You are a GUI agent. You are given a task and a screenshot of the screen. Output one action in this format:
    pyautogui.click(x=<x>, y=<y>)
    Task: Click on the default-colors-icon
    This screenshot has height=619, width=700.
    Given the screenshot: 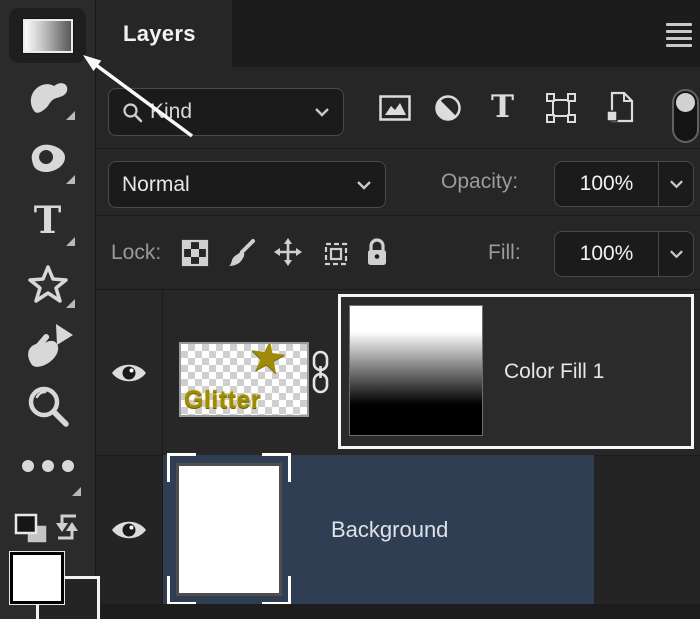 What is the action you would take?
    pyautogui.click(x=31, y=528)
    